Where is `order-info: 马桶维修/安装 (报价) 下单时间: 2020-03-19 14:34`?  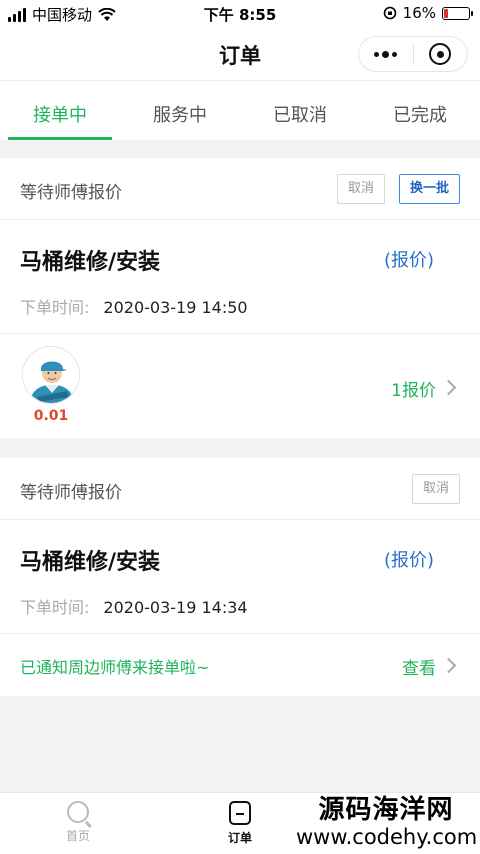 order-info: 马桶维修/安装 (报价) 下单时间: 2020-03-19 14:34 is located at coordinates (240, 577).